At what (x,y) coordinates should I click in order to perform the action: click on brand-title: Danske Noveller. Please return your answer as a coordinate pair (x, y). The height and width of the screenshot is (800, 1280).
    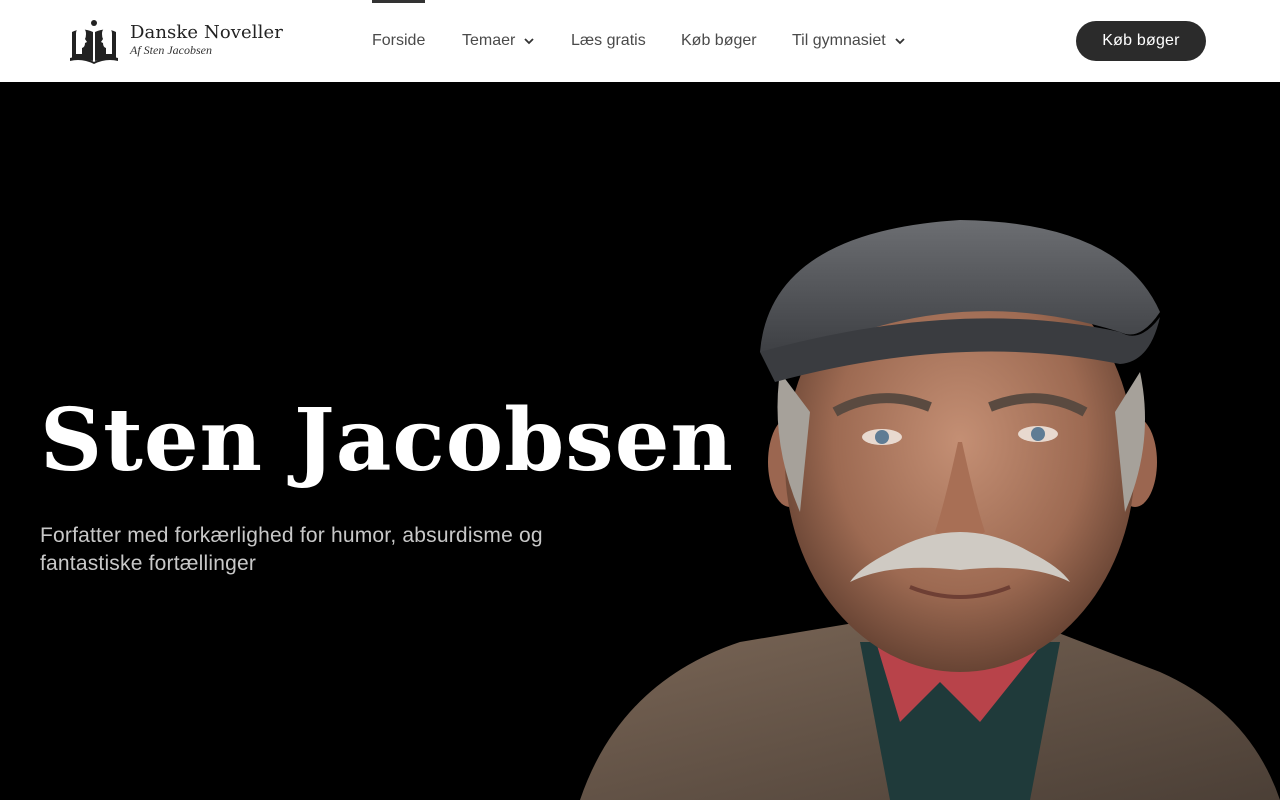
    Looking at the image, I should click on (206, 32).